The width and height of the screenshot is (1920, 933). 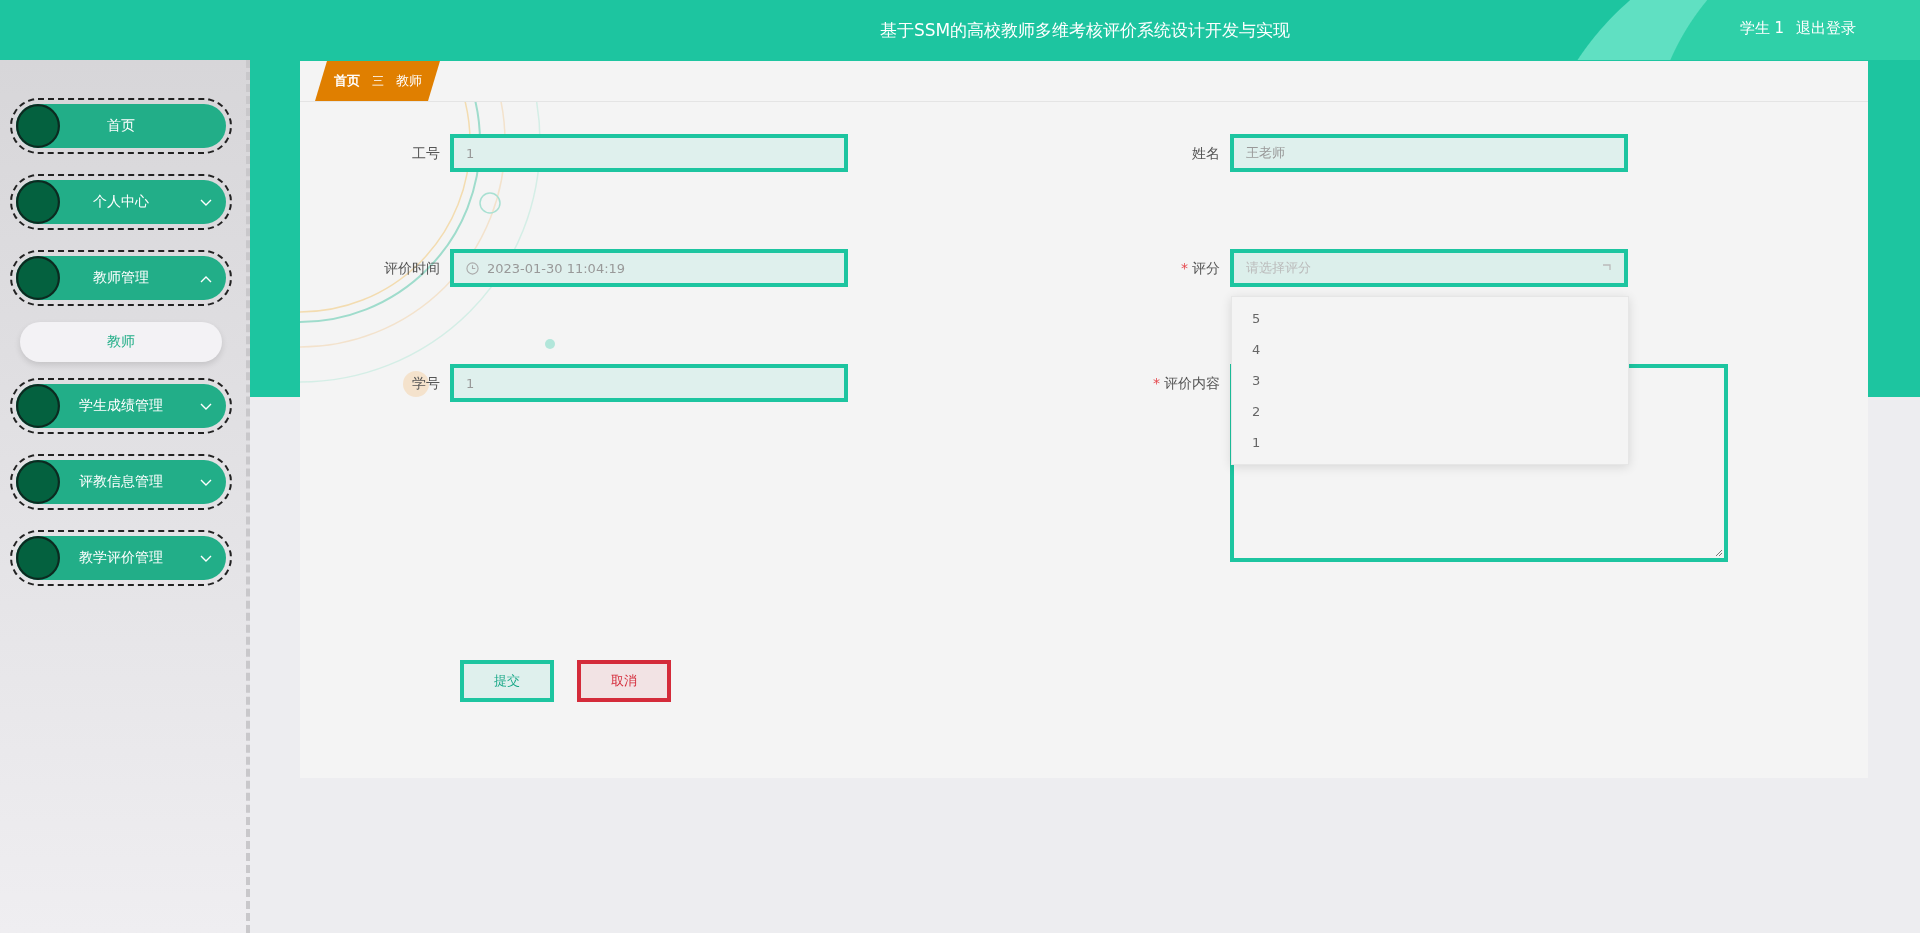 I want to click on logout-link: 退出登录, so click(x=1826, y=28).